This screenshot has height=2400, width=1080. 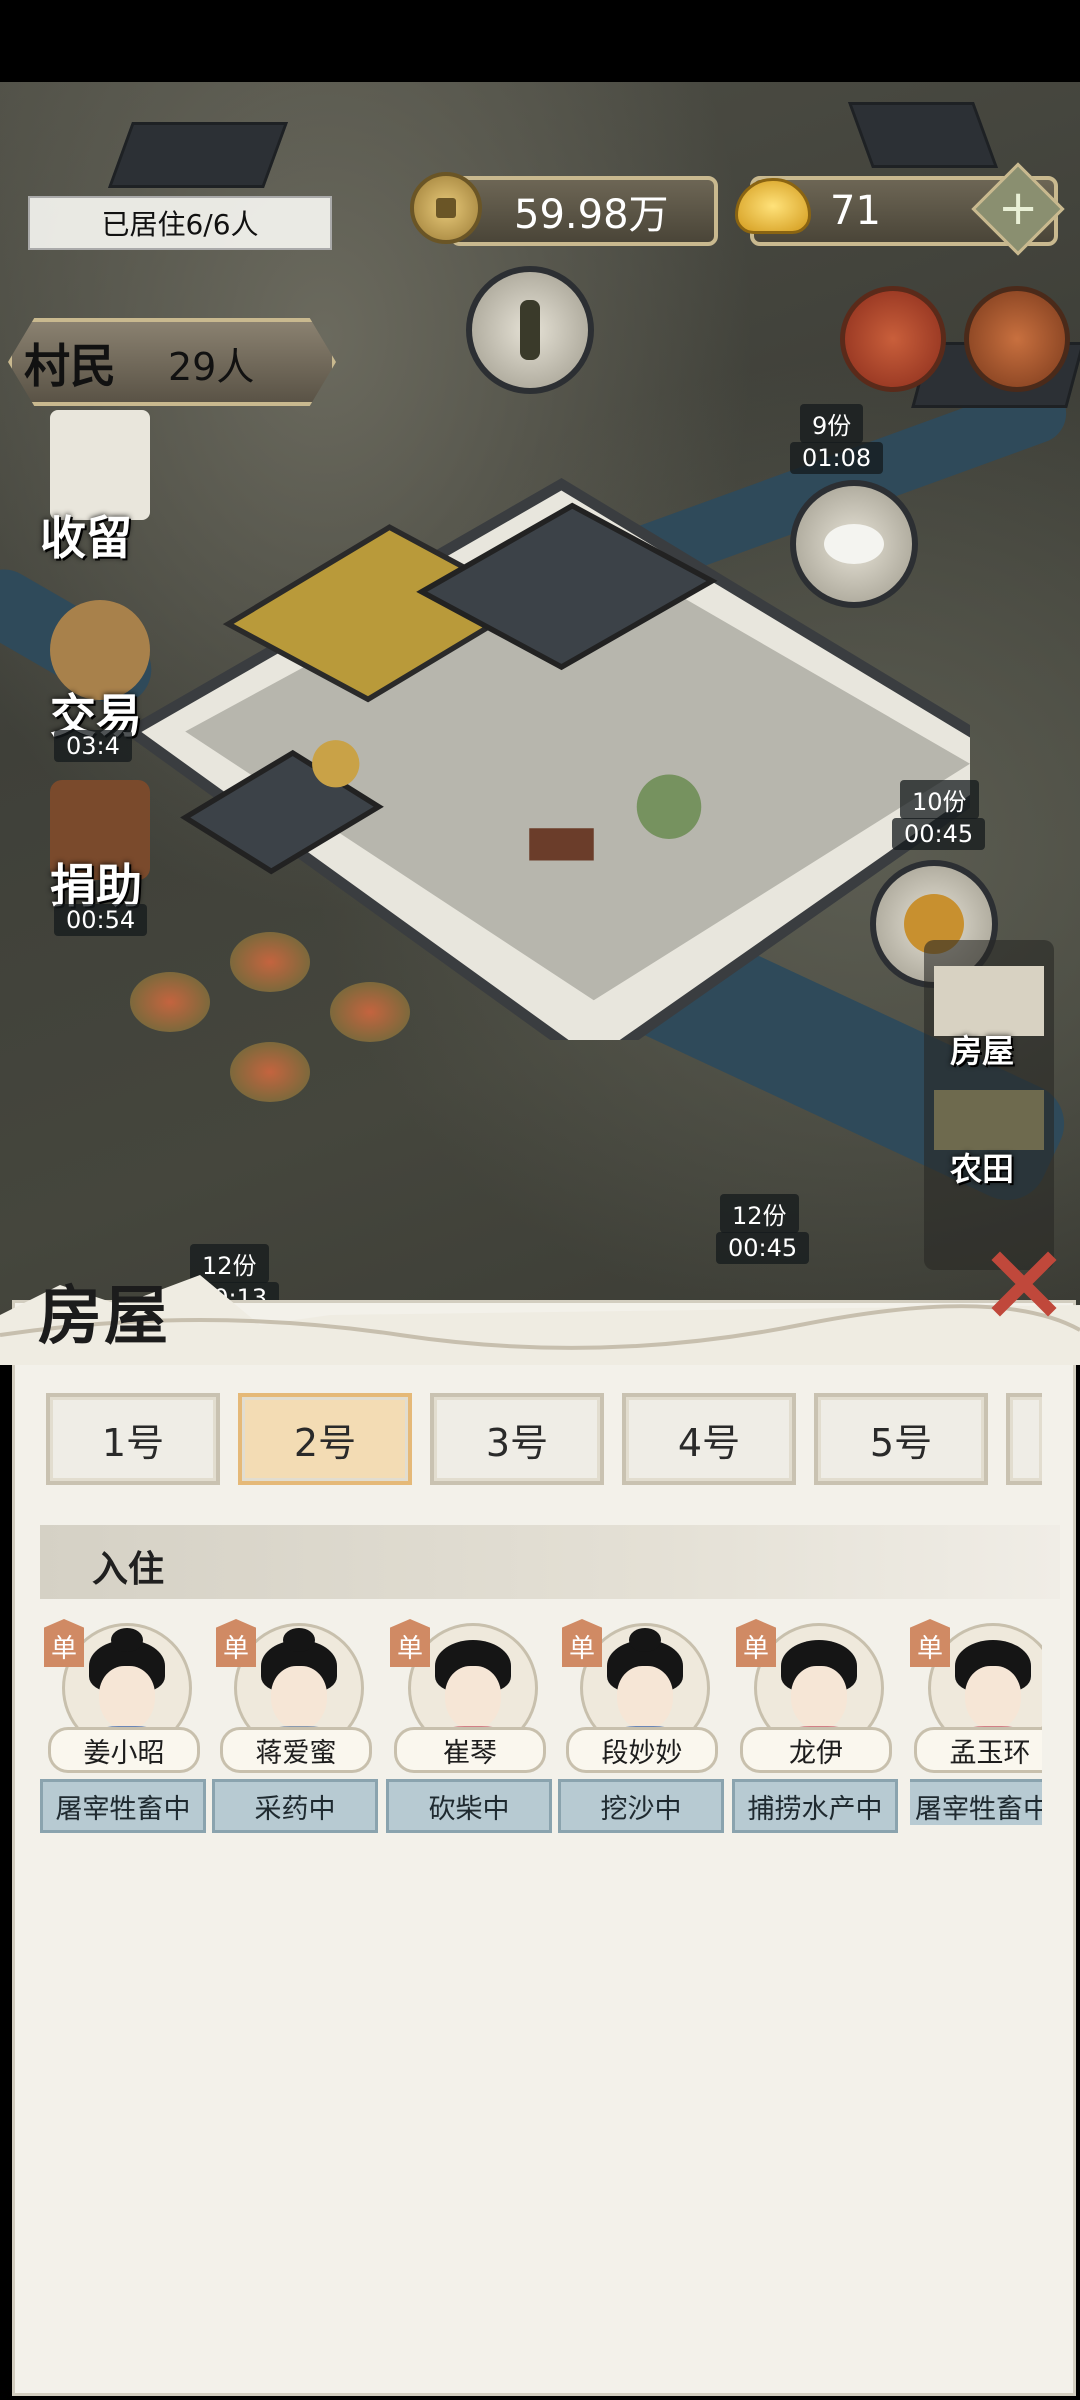 What do you see at coordinates (893, 339) in the screenshot?
I see `scroll-icon` at bounding box center [893, 339].